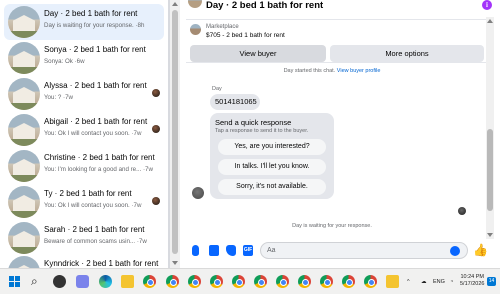 This screenshot has height=294, width=500. Describe the element at coordinates (248, 250) in the screenshot. I see `gif-icon: GIF` at that location.